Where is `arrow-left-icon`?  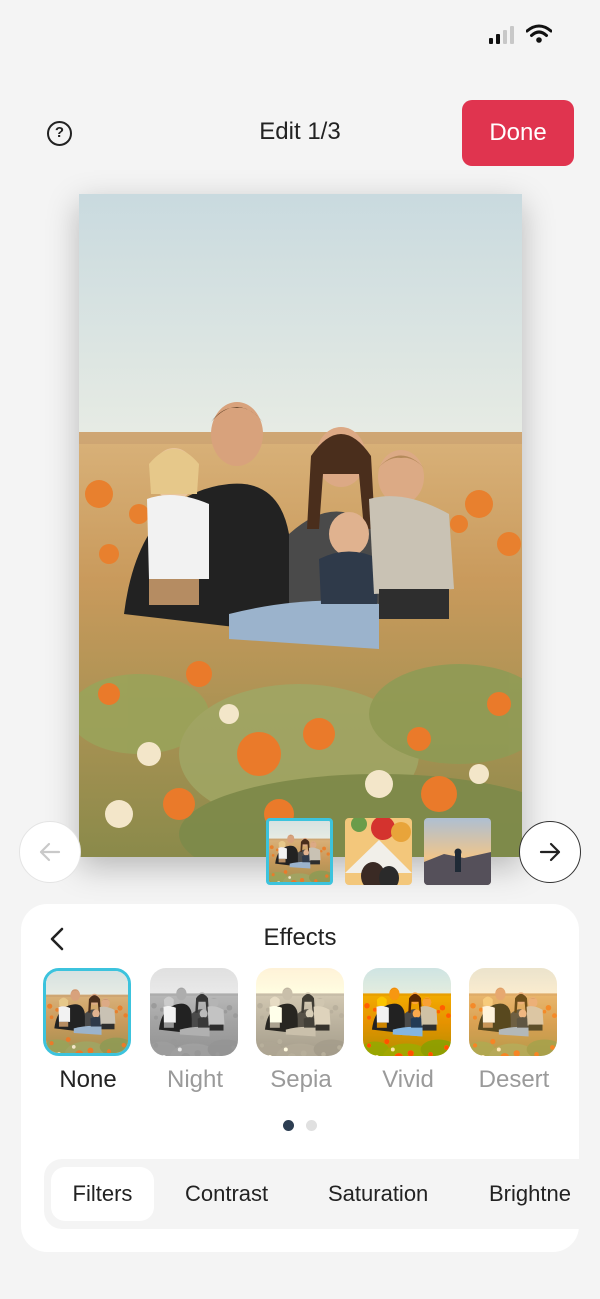
arrow-left-icon is located at coordinates (50, 852).